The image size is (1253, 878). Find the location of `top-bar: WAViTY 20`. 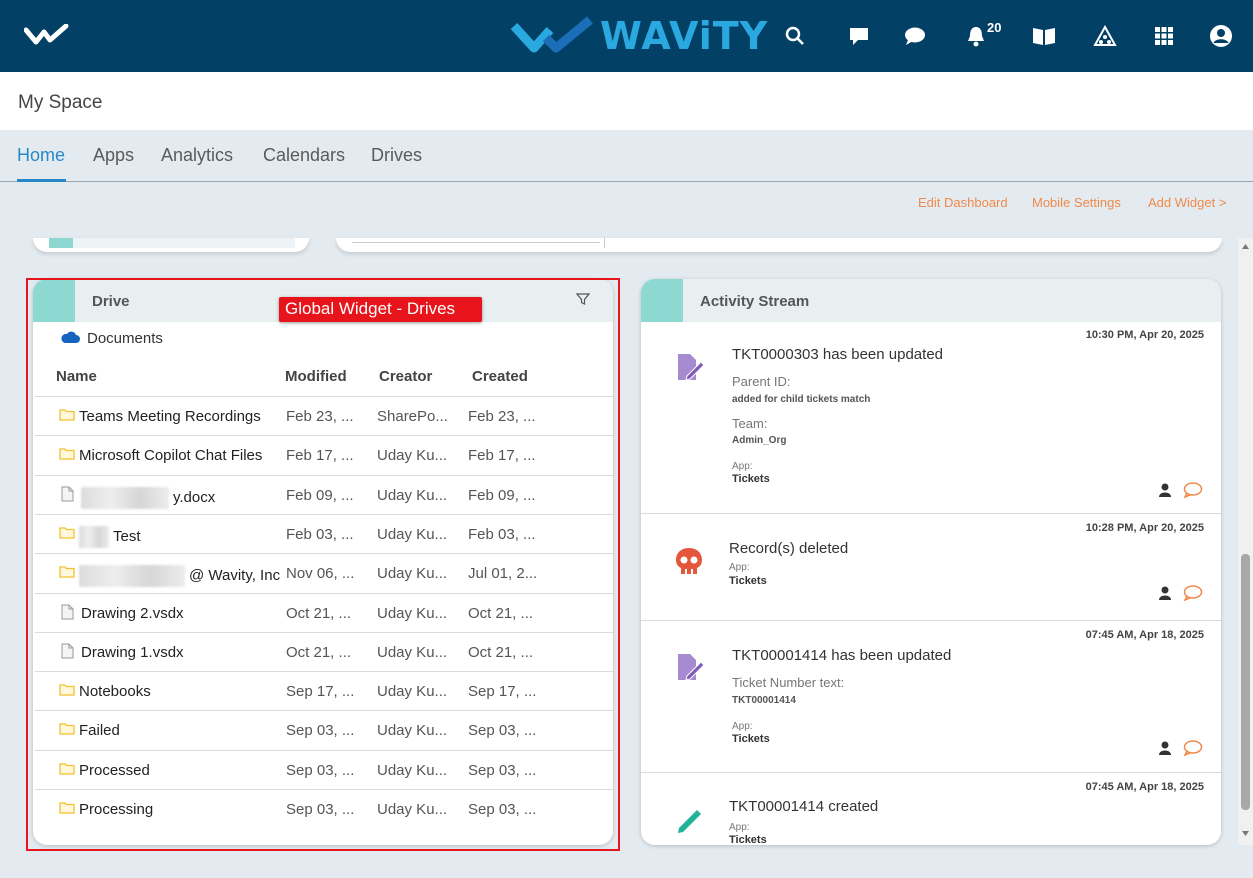

top-bar: WAViTY 20 is located at coordinates (626, 36).